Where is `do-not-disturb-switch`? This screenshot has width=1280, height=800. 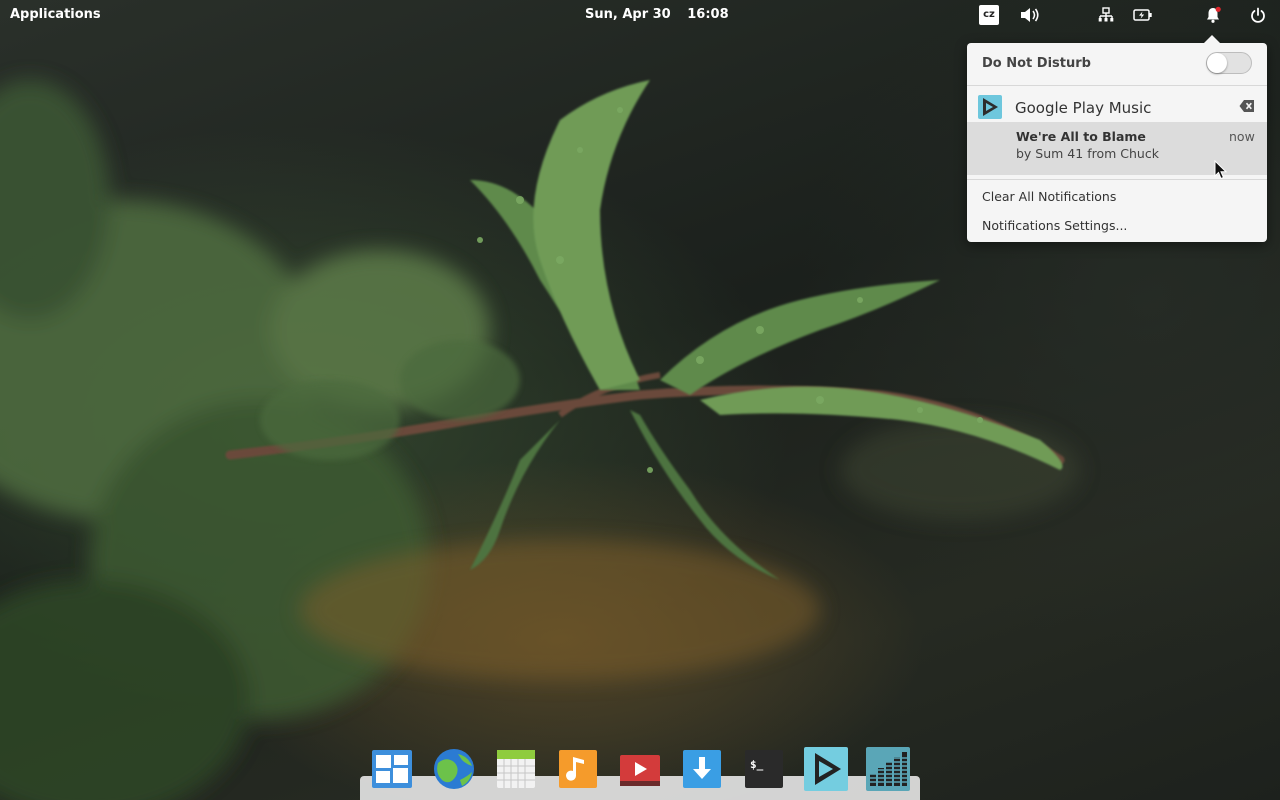 do-not-disturb-switch is located at coordinates (1229, 63).